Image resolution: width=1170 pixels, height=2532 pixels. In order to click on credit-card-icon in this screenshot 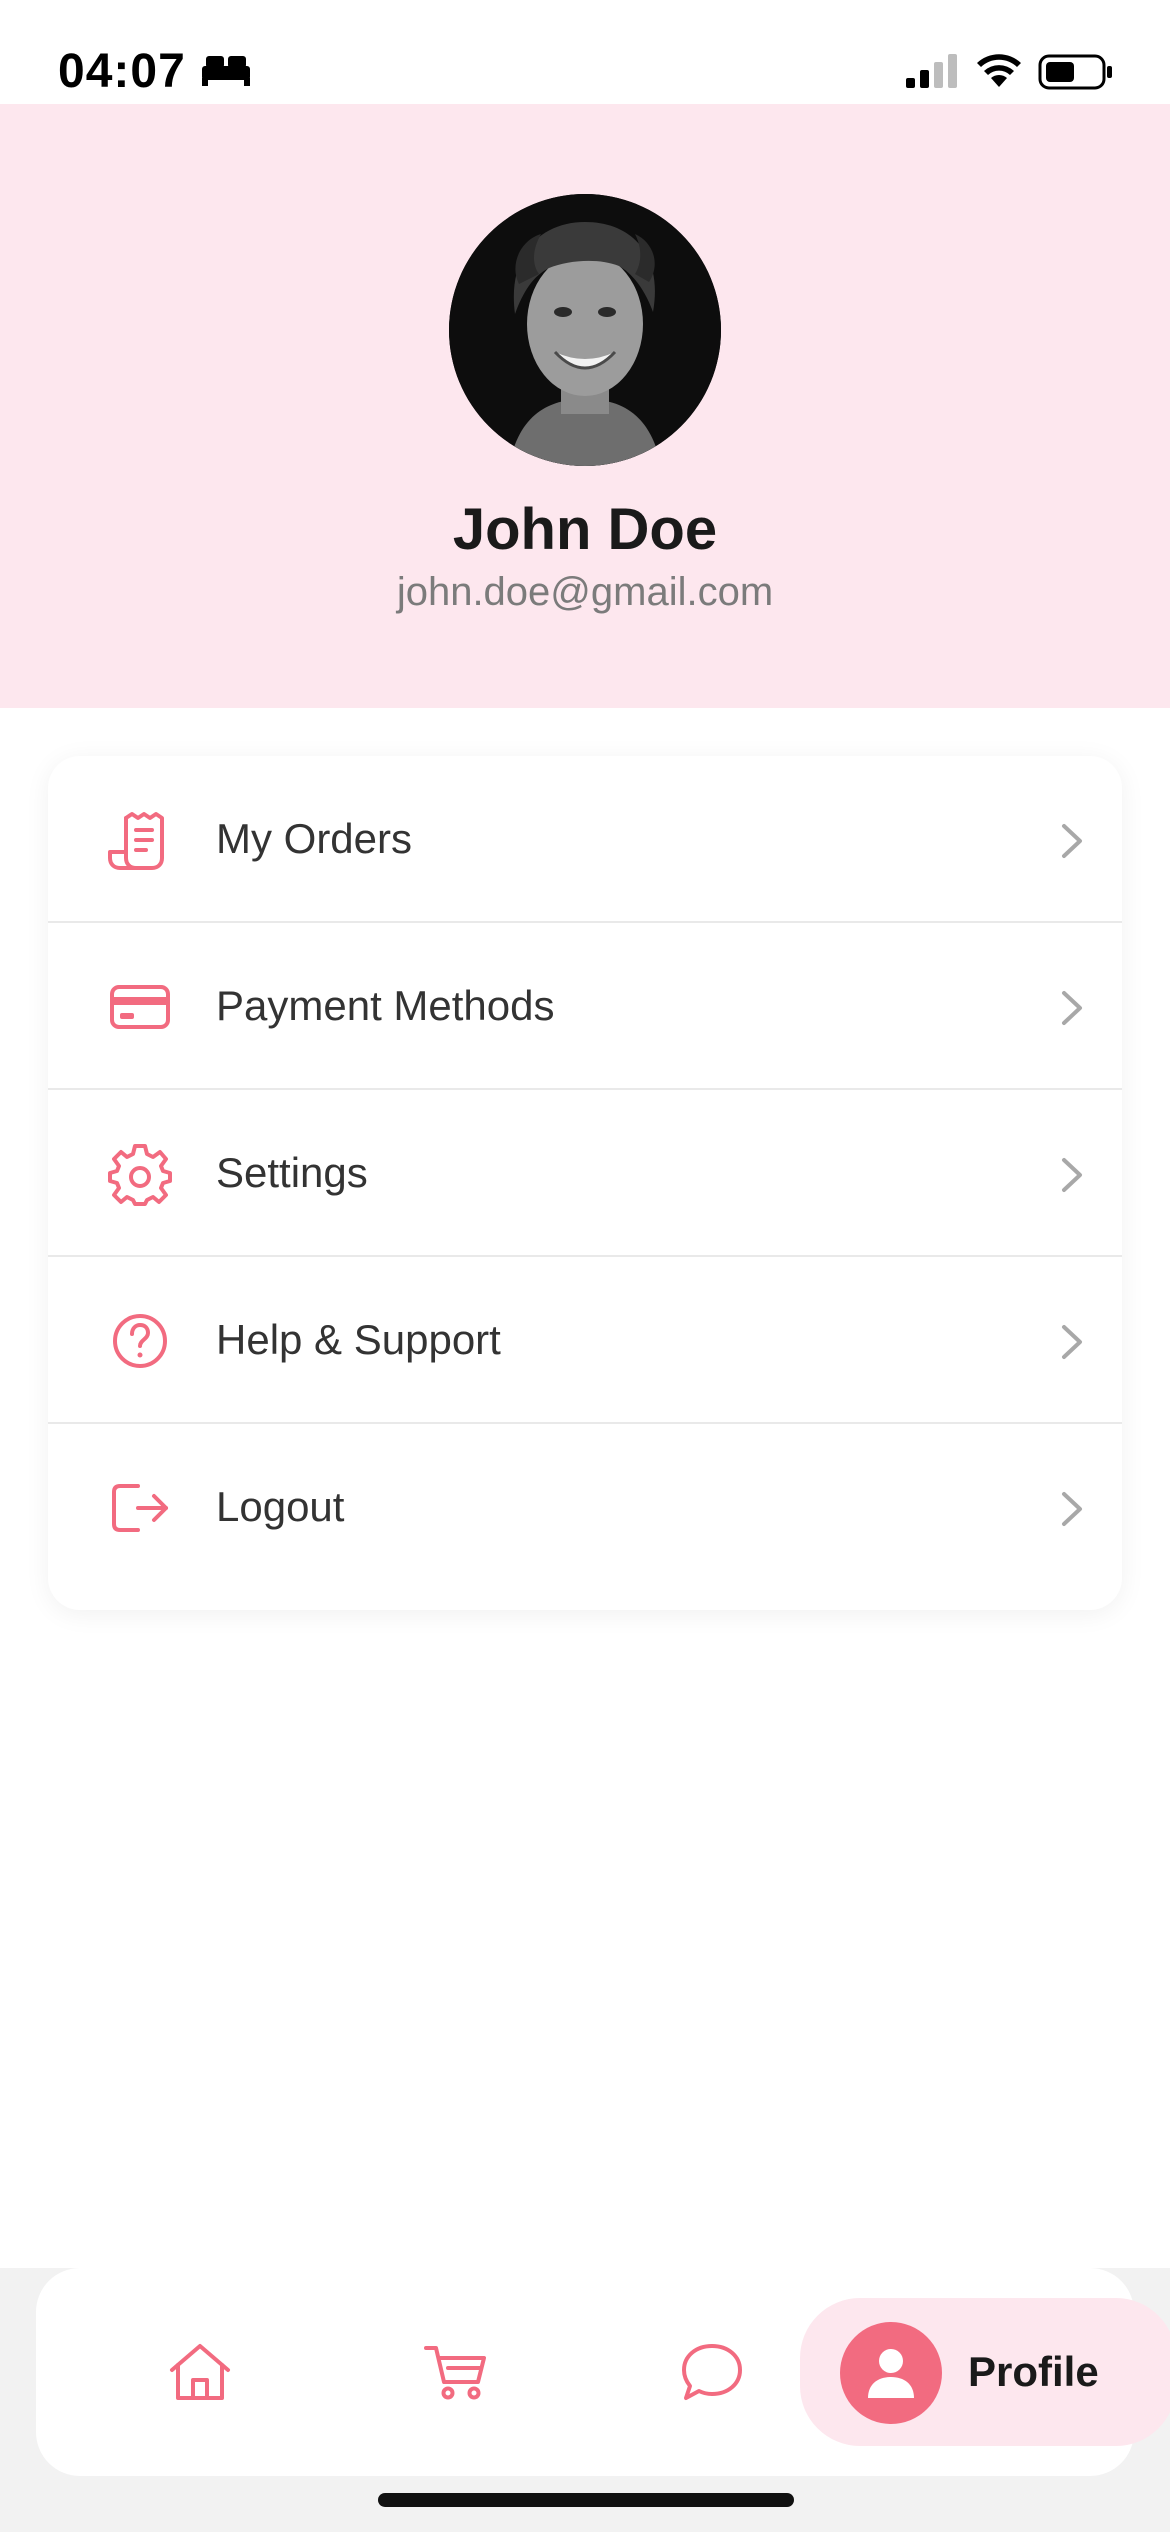, I will do `click(140, 1007)`.